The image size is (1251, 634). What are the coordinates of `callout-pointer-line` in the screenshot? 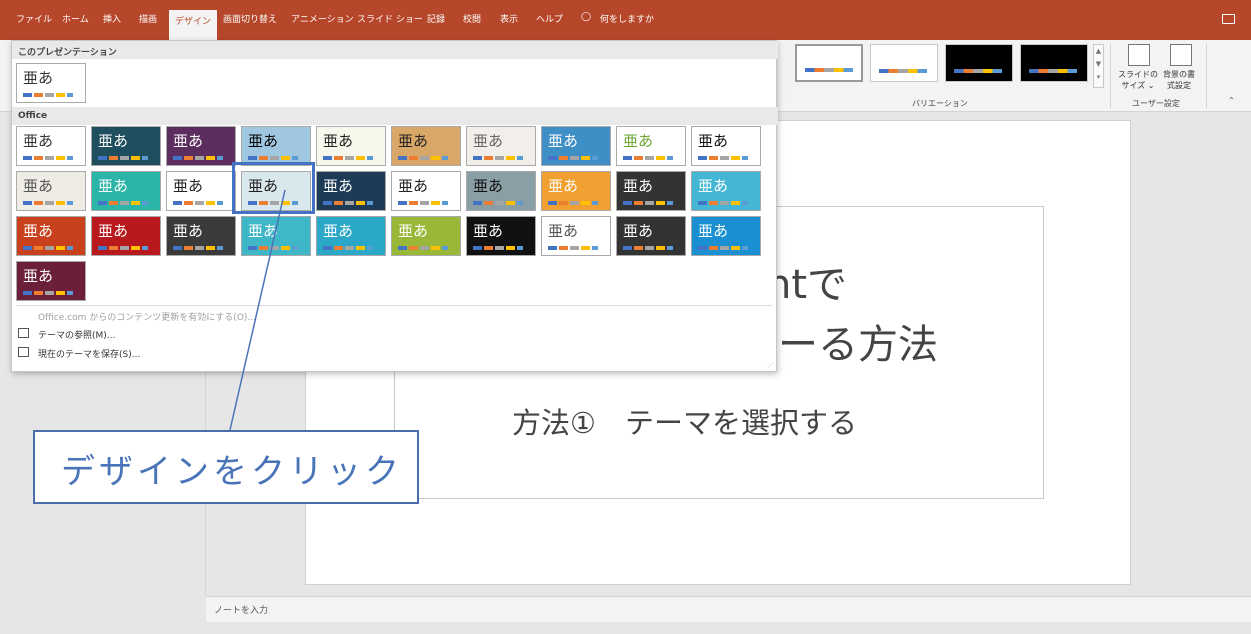 It's located at (257, 310).